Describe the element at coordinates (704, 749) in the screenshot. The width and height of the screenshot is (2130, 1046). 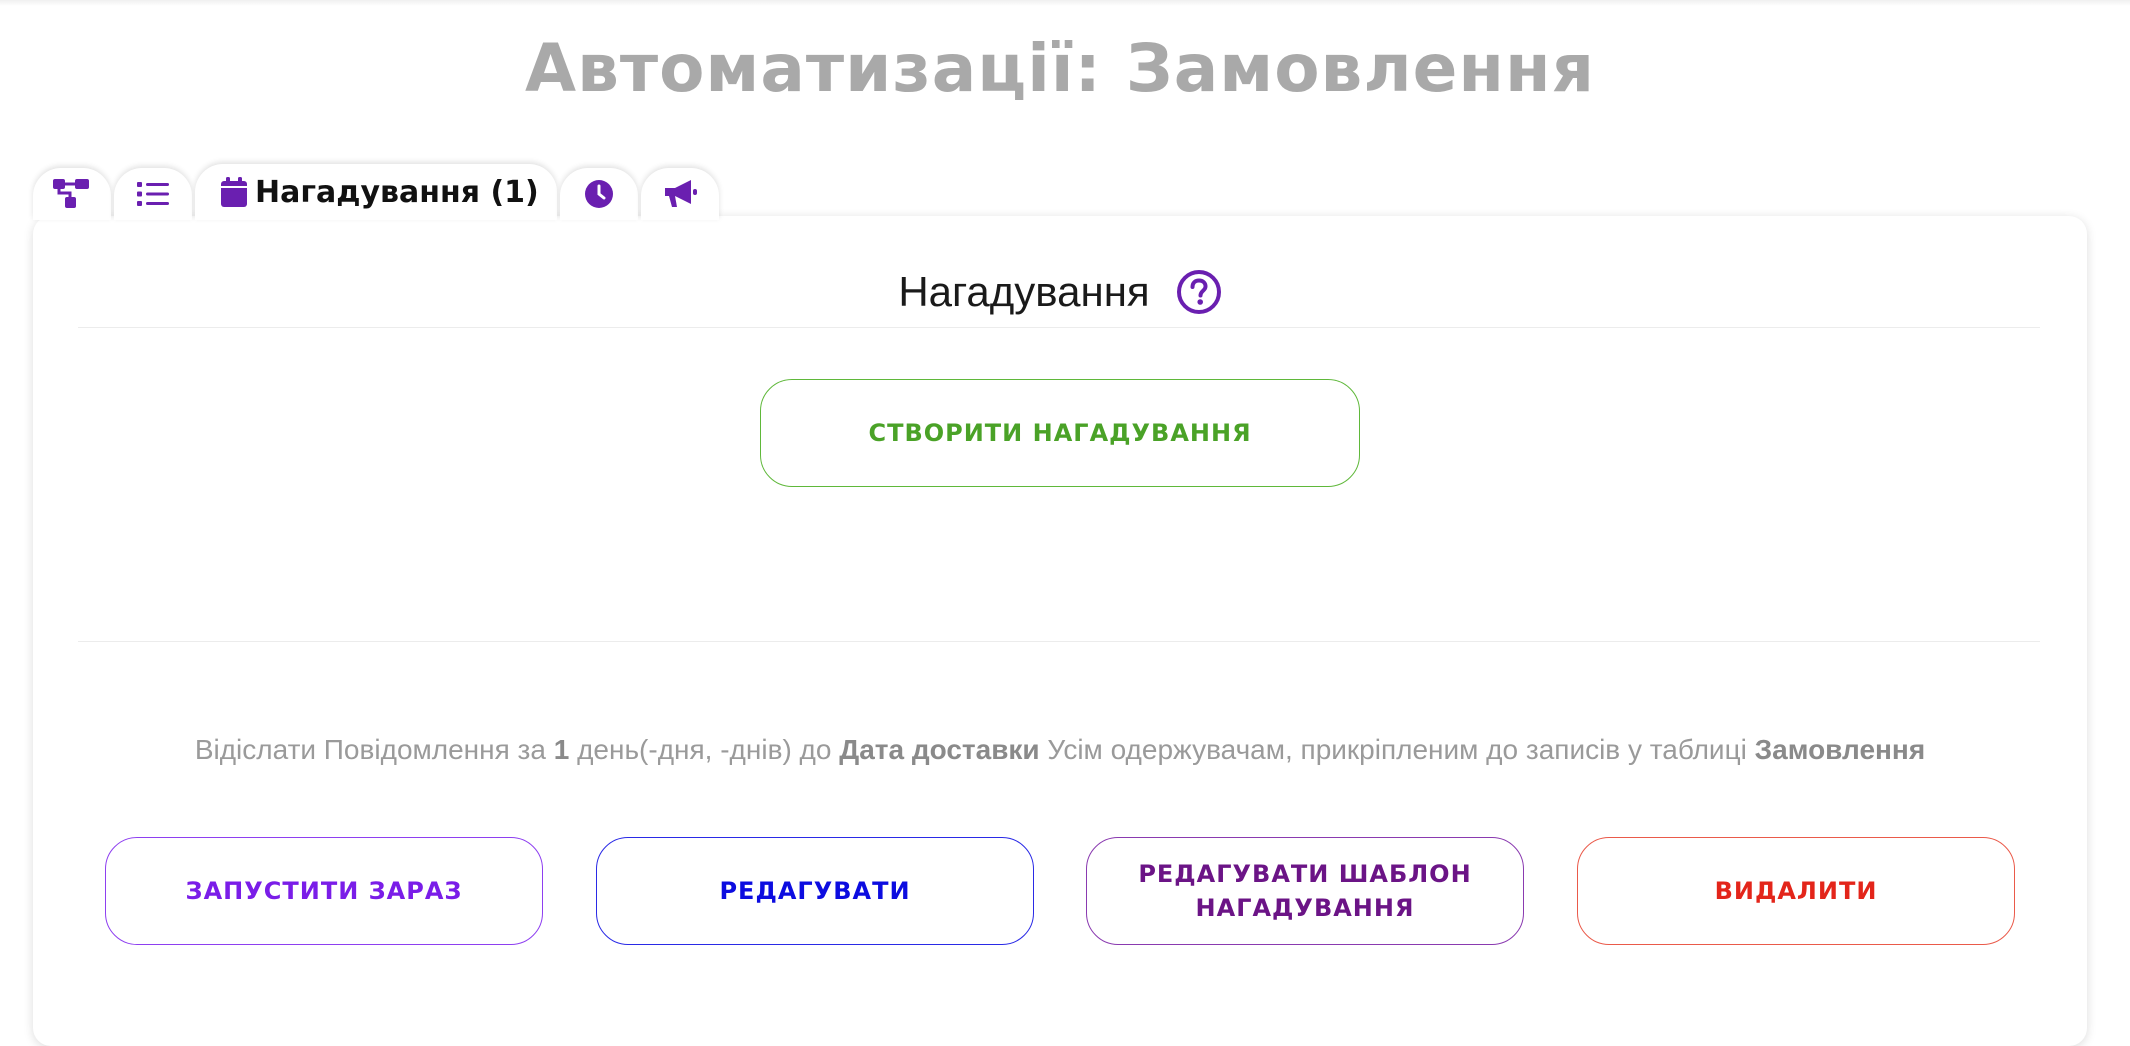
I see `reminder-desc-days-suffix: день(-дня, -днів) до` at that location.